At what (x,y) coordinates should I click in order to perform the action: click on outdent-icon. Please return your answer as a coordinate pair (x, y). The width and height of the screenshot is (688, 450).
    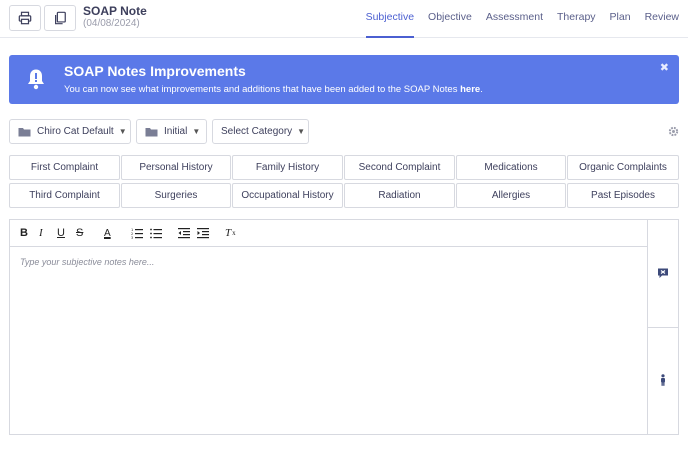
    Looking at the image, I should click on (184, 233).